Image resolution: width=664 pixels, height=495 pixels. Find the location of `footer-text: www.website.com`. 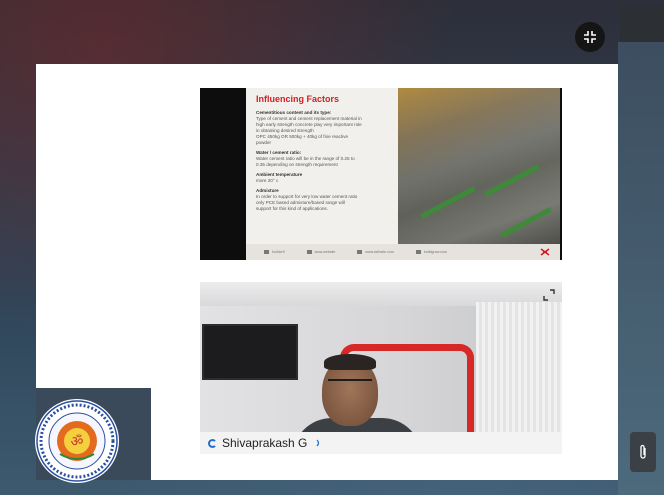

footer-text: www.website.com is located at coordinates (379, 252).